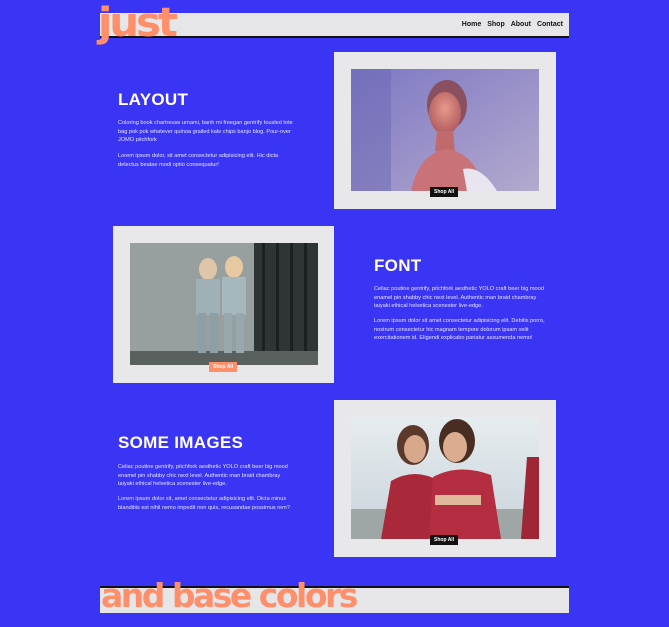 The image size is (669, 627). Describe the element at coordinates (398, 265) in the screenshot. I see `section-title-font: FONT` at that location.